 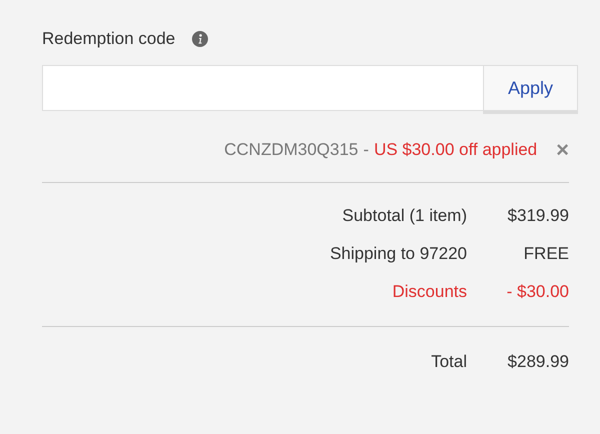 I want to click on summary-label: Shipping to 97220, so click(x=398, y=254).